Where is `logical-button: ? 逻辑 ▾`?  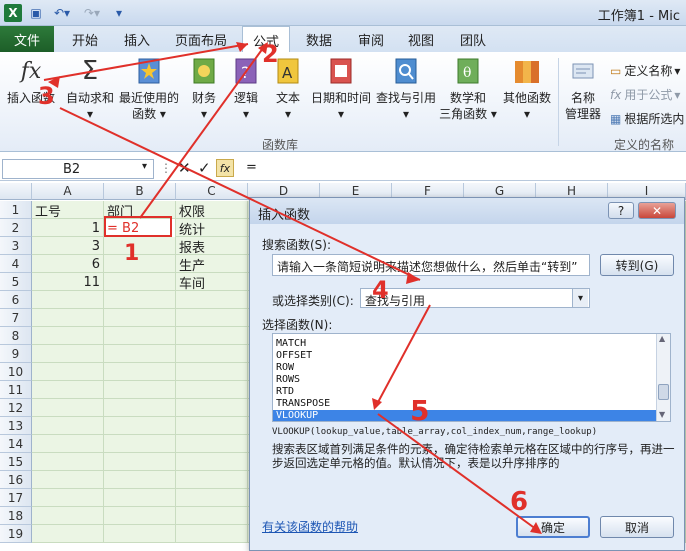
logical-button: ? 逻辑 ▾ is located at coordinates (246, 89).